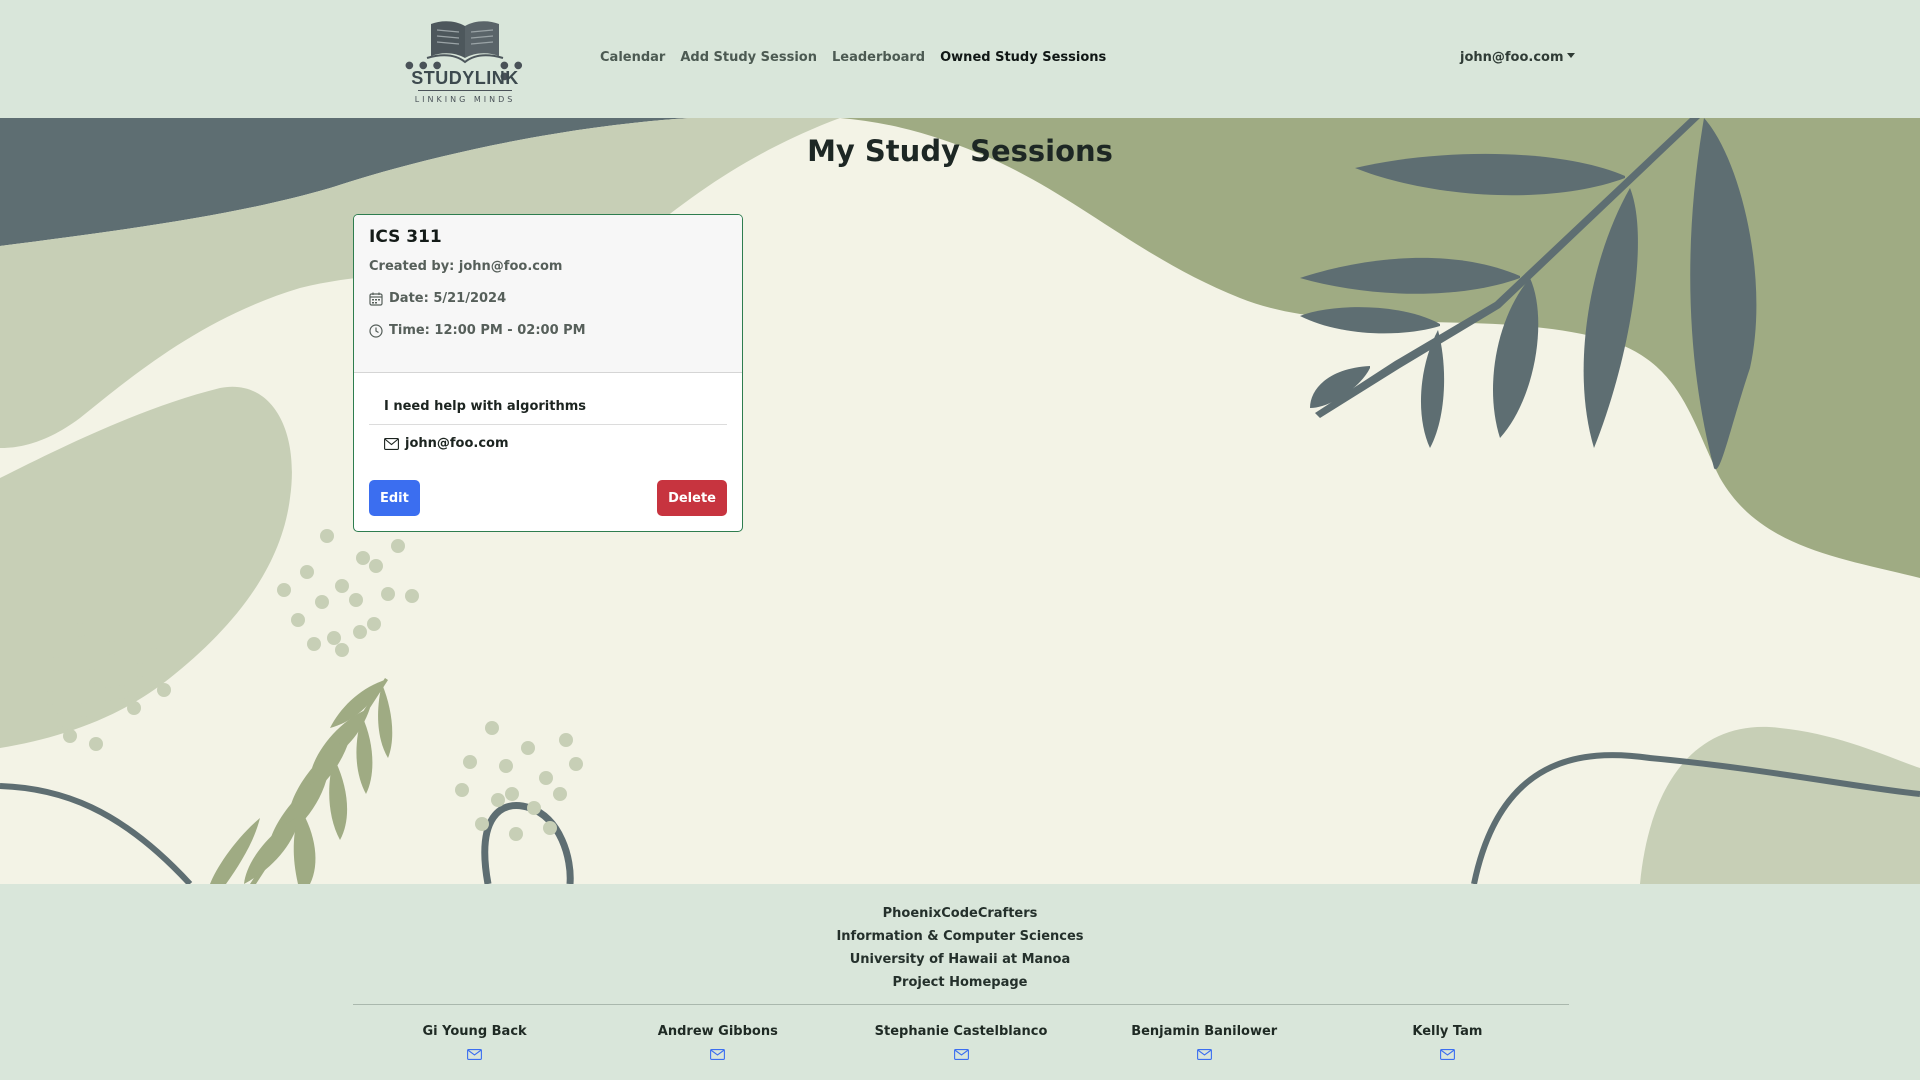 The height and width of the screenshot is (1080, 1920). Describe the element at coordinates (465, 42) in the screenshot. I see `book-icon` at that location.